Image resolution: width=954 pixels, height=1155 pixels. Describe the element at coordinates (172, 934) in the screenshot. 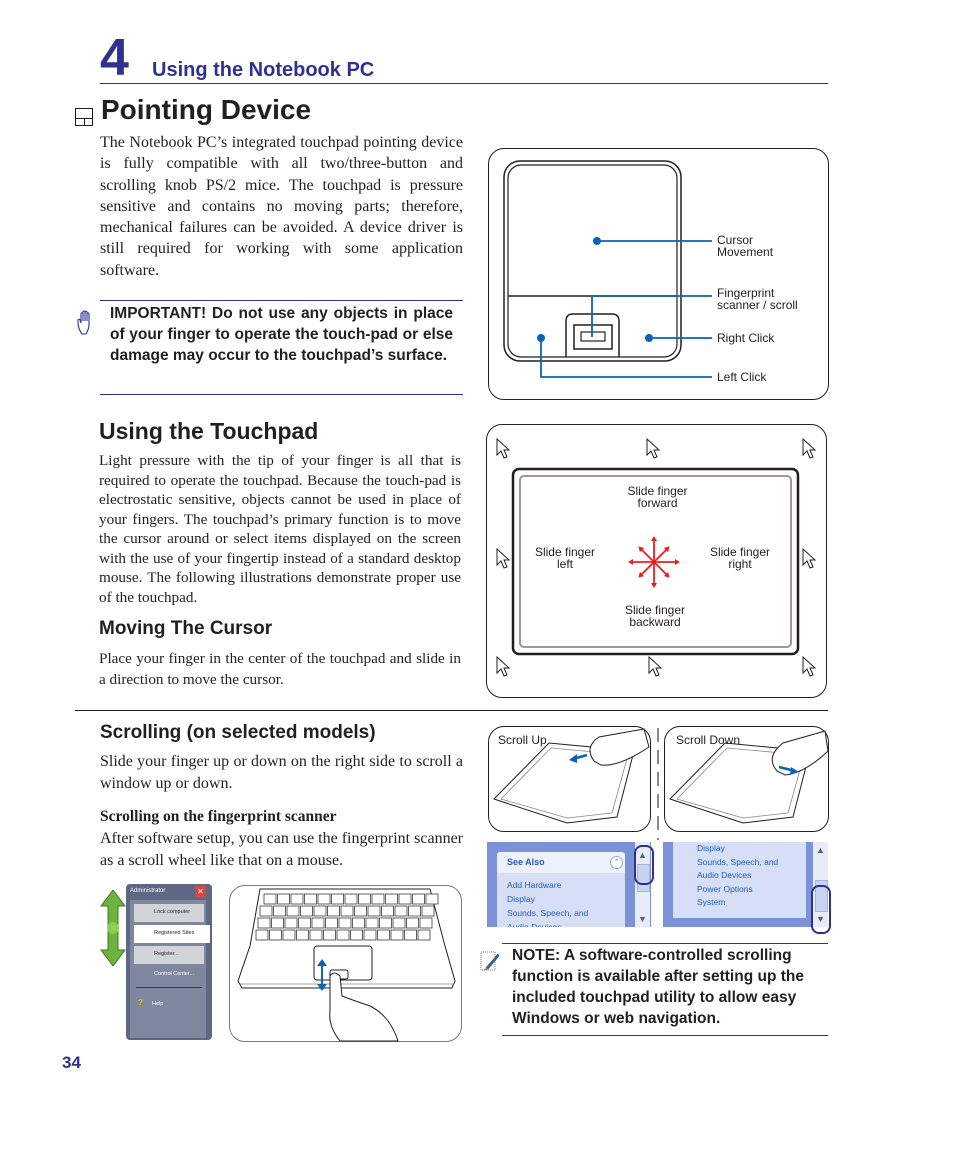

I see `menu-item-registered-sites: Registered Sites` at that location.